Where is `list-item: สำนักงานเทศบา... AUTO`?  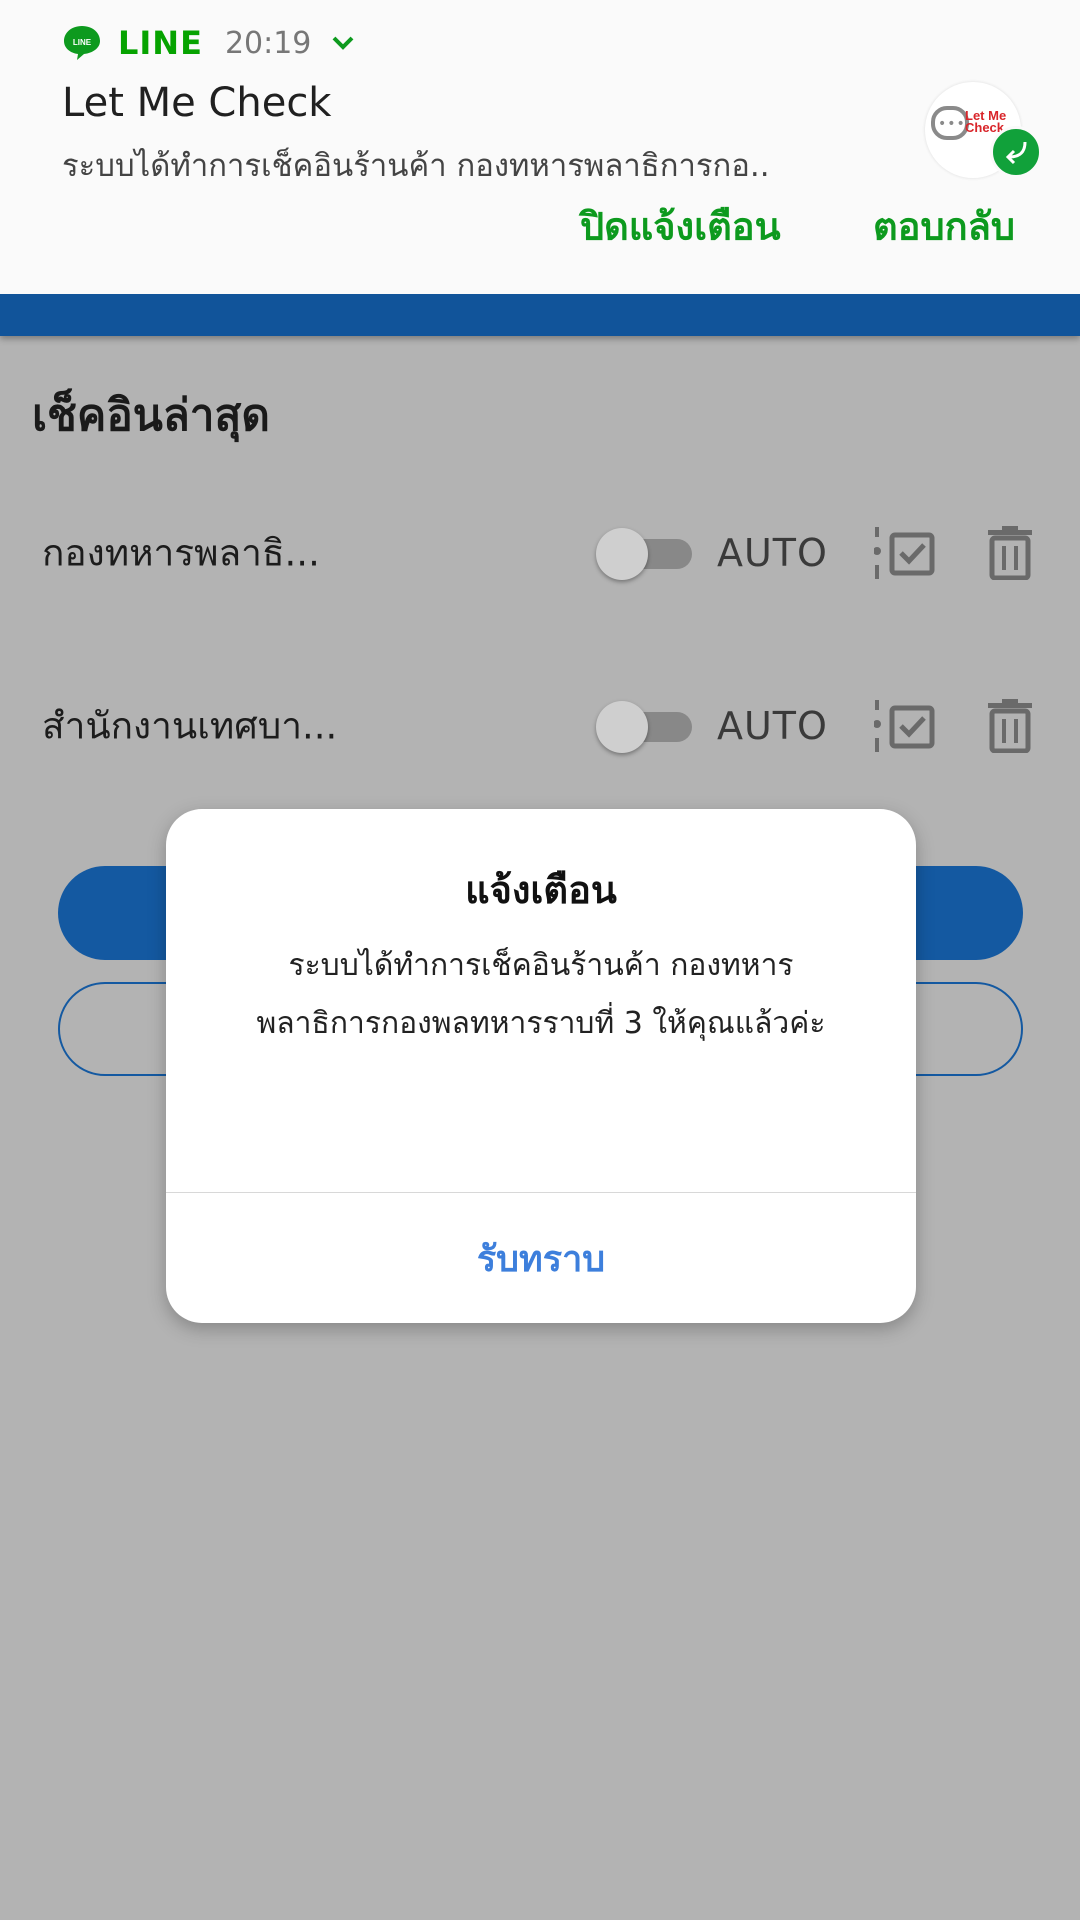 list-item: สำนักงานเทศบา... AUTO is located at coordinates (540, 726).